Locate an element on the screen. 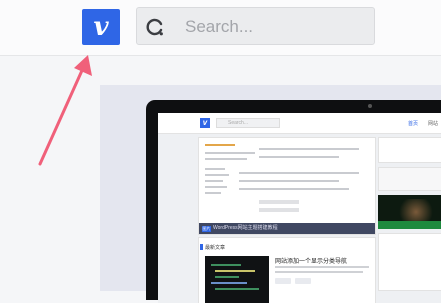 Image resolution: width=441 pixels, height=303 pixels. mini-nav-home: 首页 is located at coordinates (413, 124).